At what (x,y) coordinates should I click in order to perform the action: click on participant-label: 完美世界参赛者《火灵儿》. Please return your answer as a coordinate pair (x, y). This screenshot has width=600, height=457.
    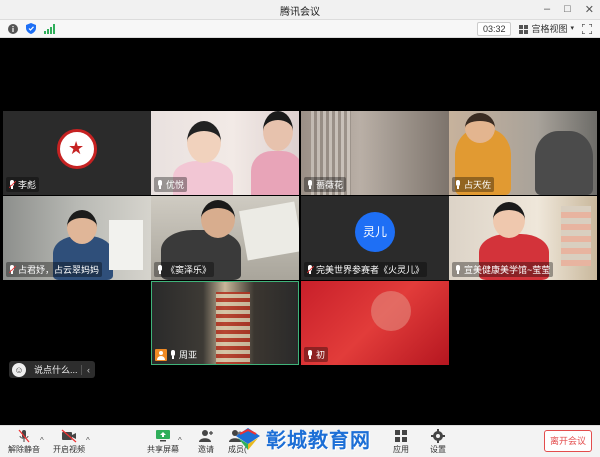
    Looking at the image, I should click on (366, 269).